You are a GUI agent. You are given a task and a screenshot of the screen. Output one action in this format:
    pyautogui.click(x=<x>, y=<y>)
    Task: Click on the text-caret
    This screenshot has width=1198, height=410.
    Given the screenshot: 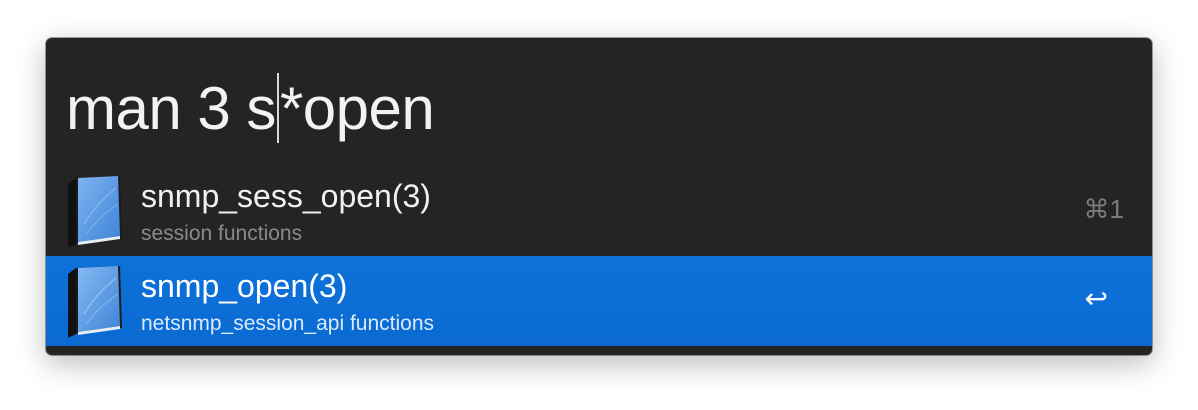 What is the action you would take?
    pyautogui.click(x=277, y=108)
    